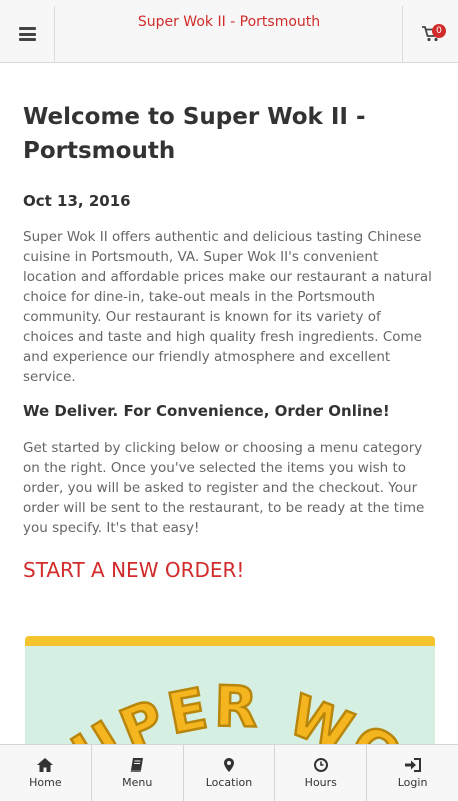 This screenshot has width=458, height=801. What do you see at coordinates (137, 764) in the screenshot?
I see `book-icon` at bounding box center [137, 764].